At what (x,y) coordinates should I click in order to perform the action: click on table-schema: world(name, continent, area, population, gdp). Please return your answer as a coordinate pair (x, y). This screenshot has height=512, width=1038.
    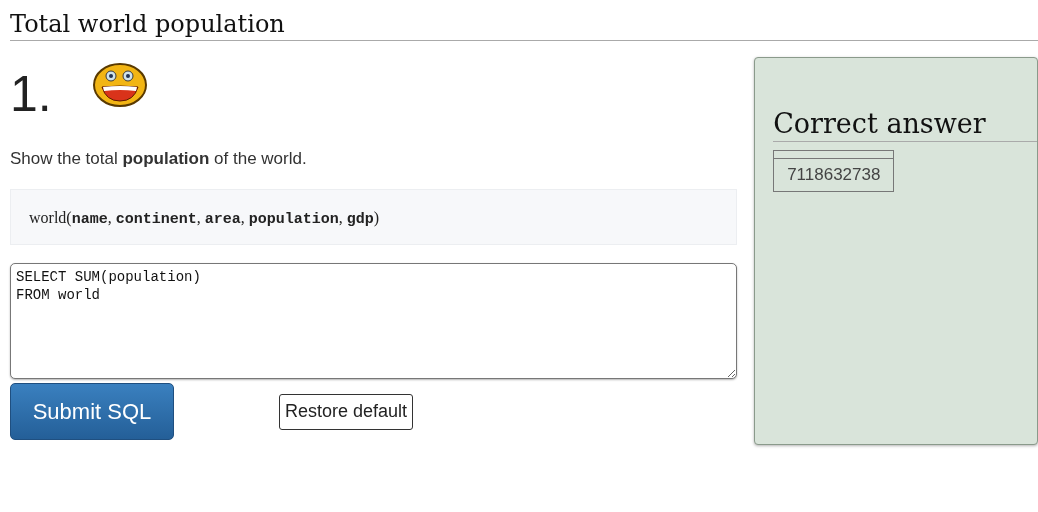
    Looking at the image, I should click on (374, 217).